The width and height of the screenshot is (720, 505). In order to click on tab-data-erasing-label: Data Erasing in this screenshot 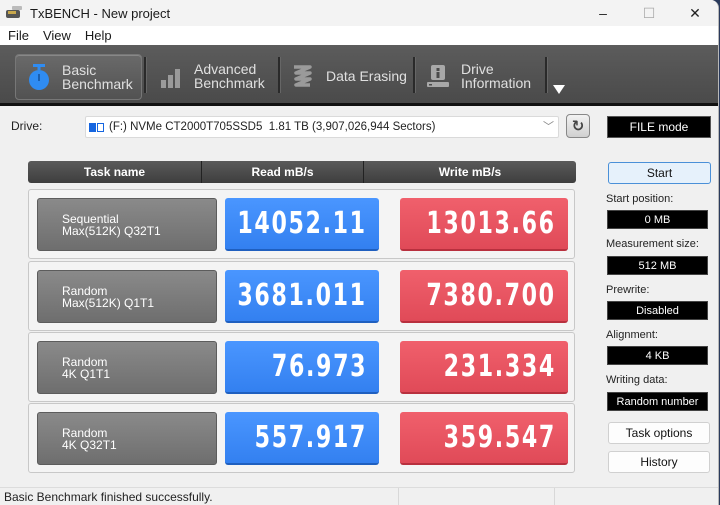, I will do `click(366, 76)`.